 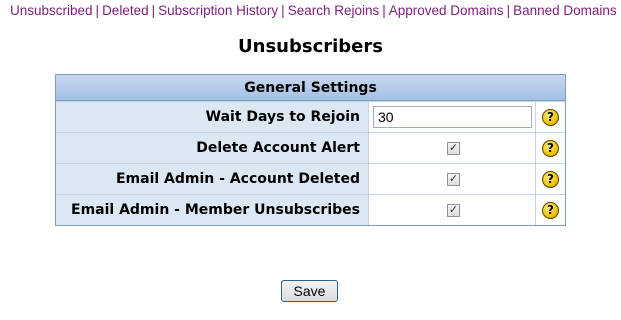 I want to click on wait-days-label: Wait Days to Rejoin, so click(x=212, y=117).